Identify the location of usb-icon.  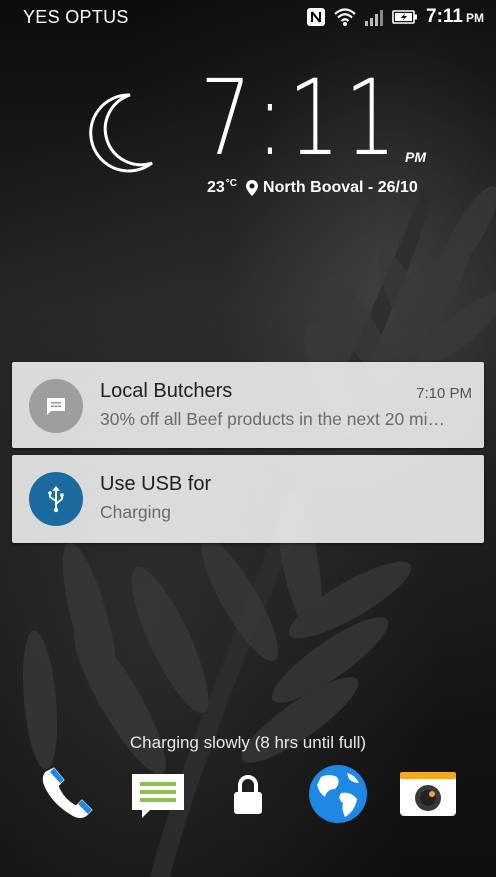
(56, 499).